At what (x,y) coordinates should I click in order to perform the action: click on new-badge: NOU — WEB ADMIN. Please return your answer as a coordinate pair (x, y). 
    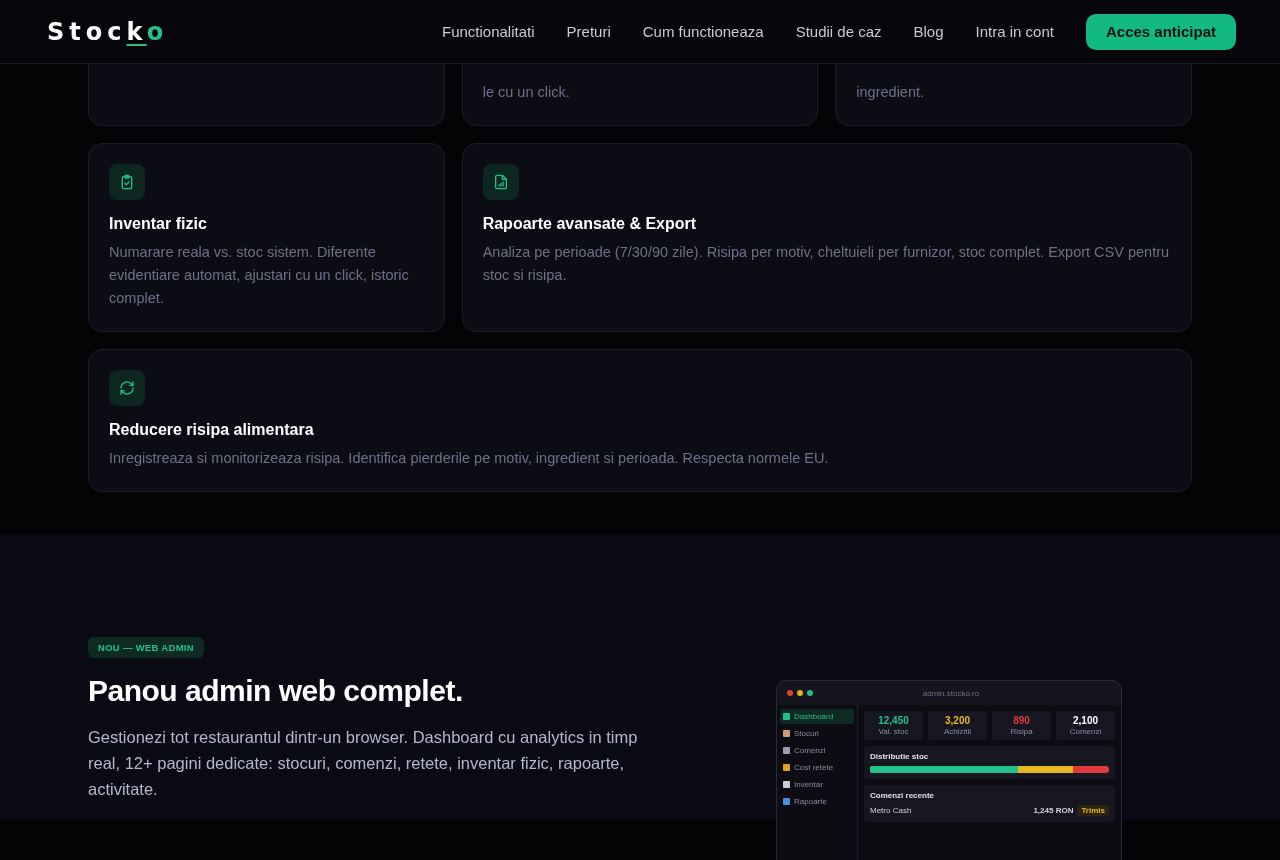
    Looking at the image, I should click on (146, 647).